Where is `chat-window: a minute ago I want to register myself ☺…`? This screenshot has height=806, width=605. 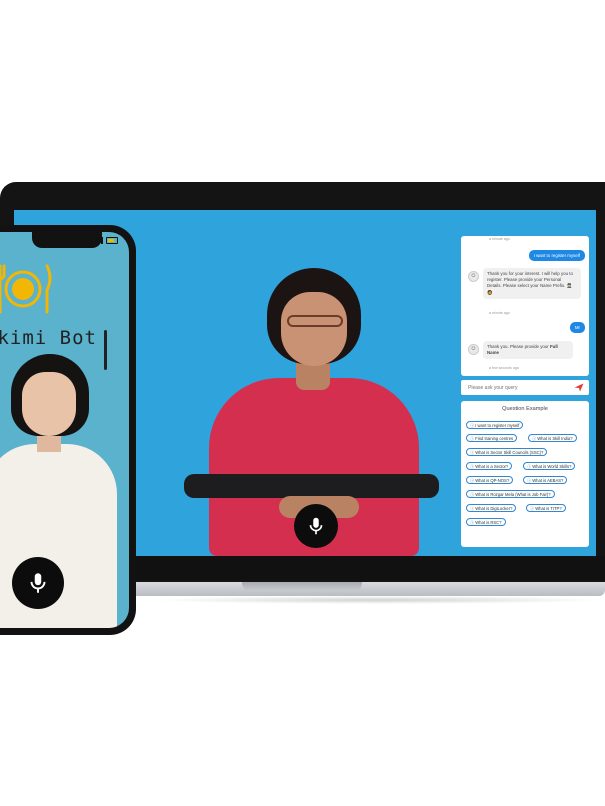
chat-window: a minute ago I want to register myself ☺… is located at coordinates (525, 306).